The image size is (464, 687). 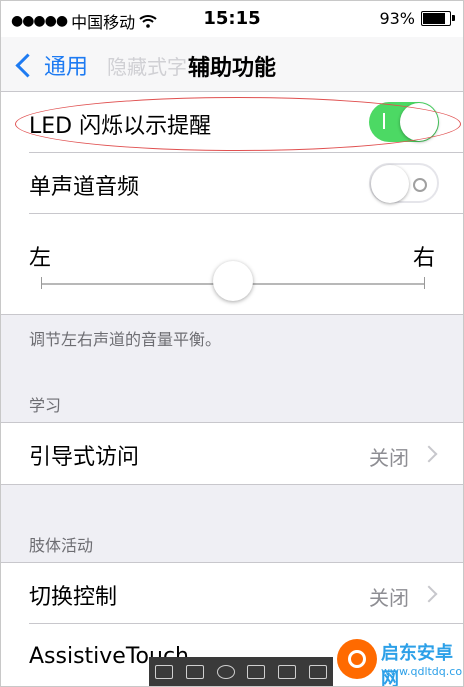 I want to click on row-switch-control: 切换控制 关闭, so click(x=232, y=593).